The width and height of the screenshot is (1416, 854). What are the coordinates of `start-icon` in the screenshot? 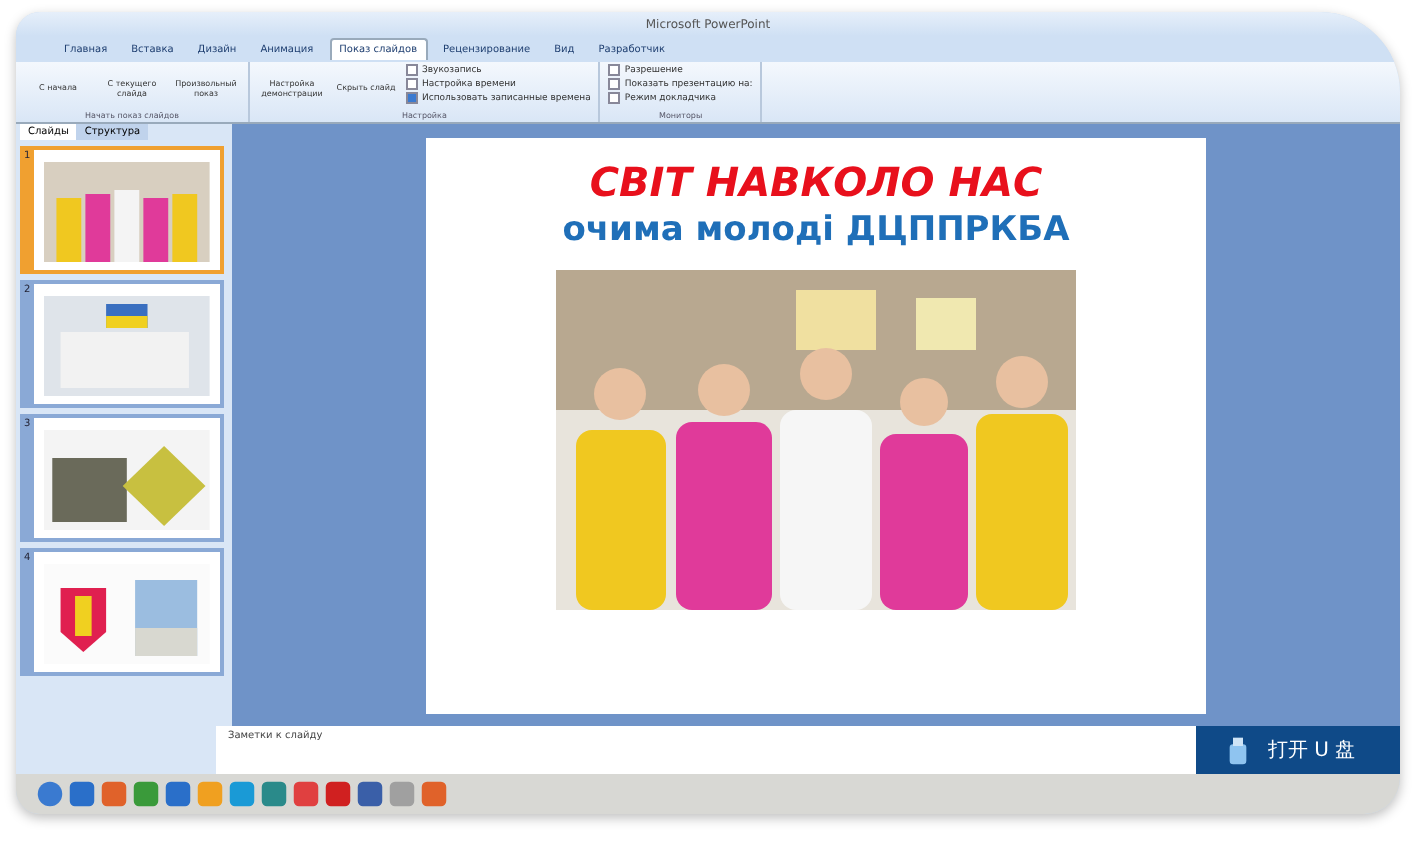 It's located at (50, 794).